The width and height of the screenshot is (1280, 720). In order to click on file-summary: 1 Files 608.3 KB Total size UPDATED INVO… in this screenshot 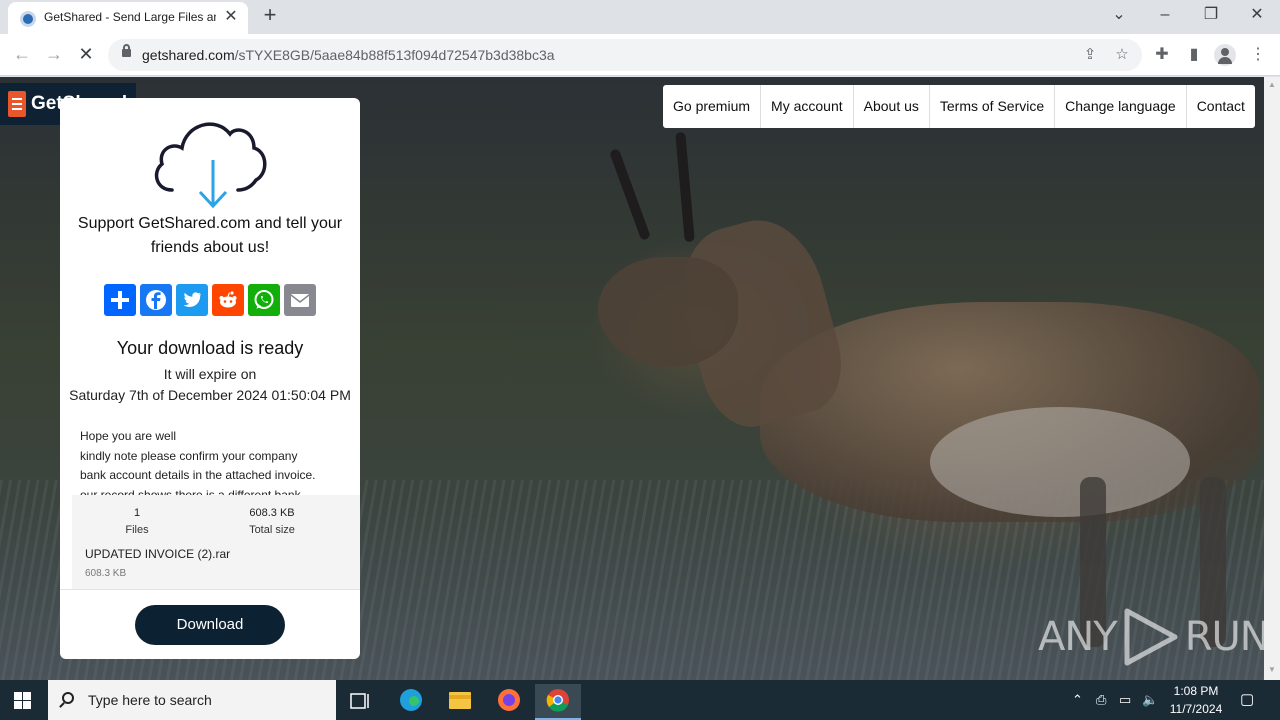, I will do `click(216, 542)`.